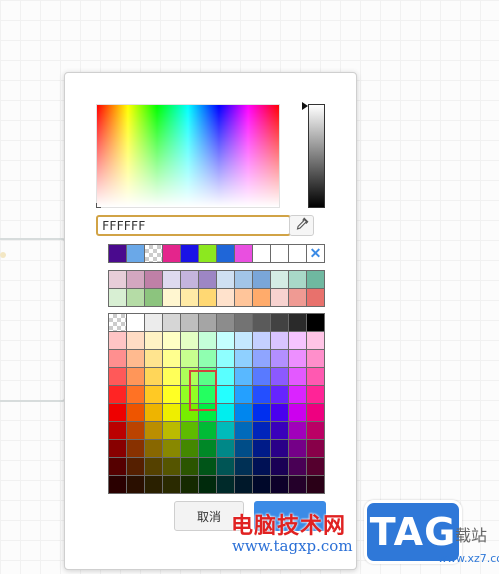 This screenshot has width=499, height=574. What do you see at coordinates (305, 106) in the screenshot?
I see `lightness-marker-icon` at bounding box center [305, 106].